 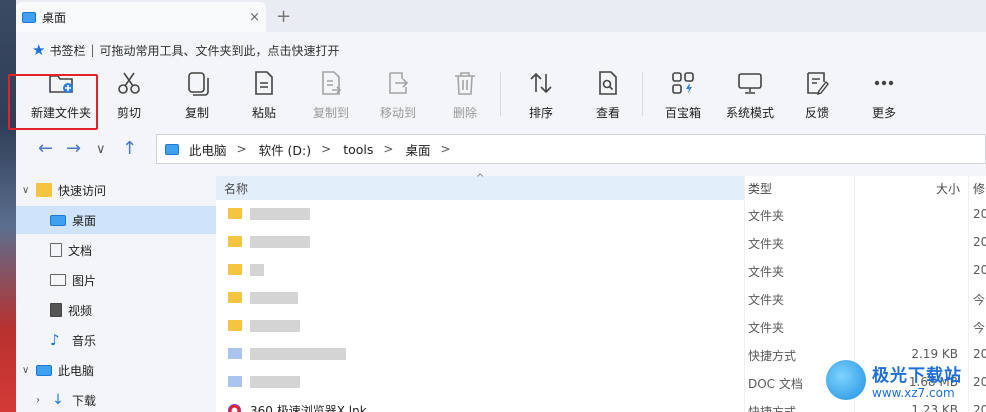 I want to click on chevron-right-icon: ›, so click(x=43, y=400).